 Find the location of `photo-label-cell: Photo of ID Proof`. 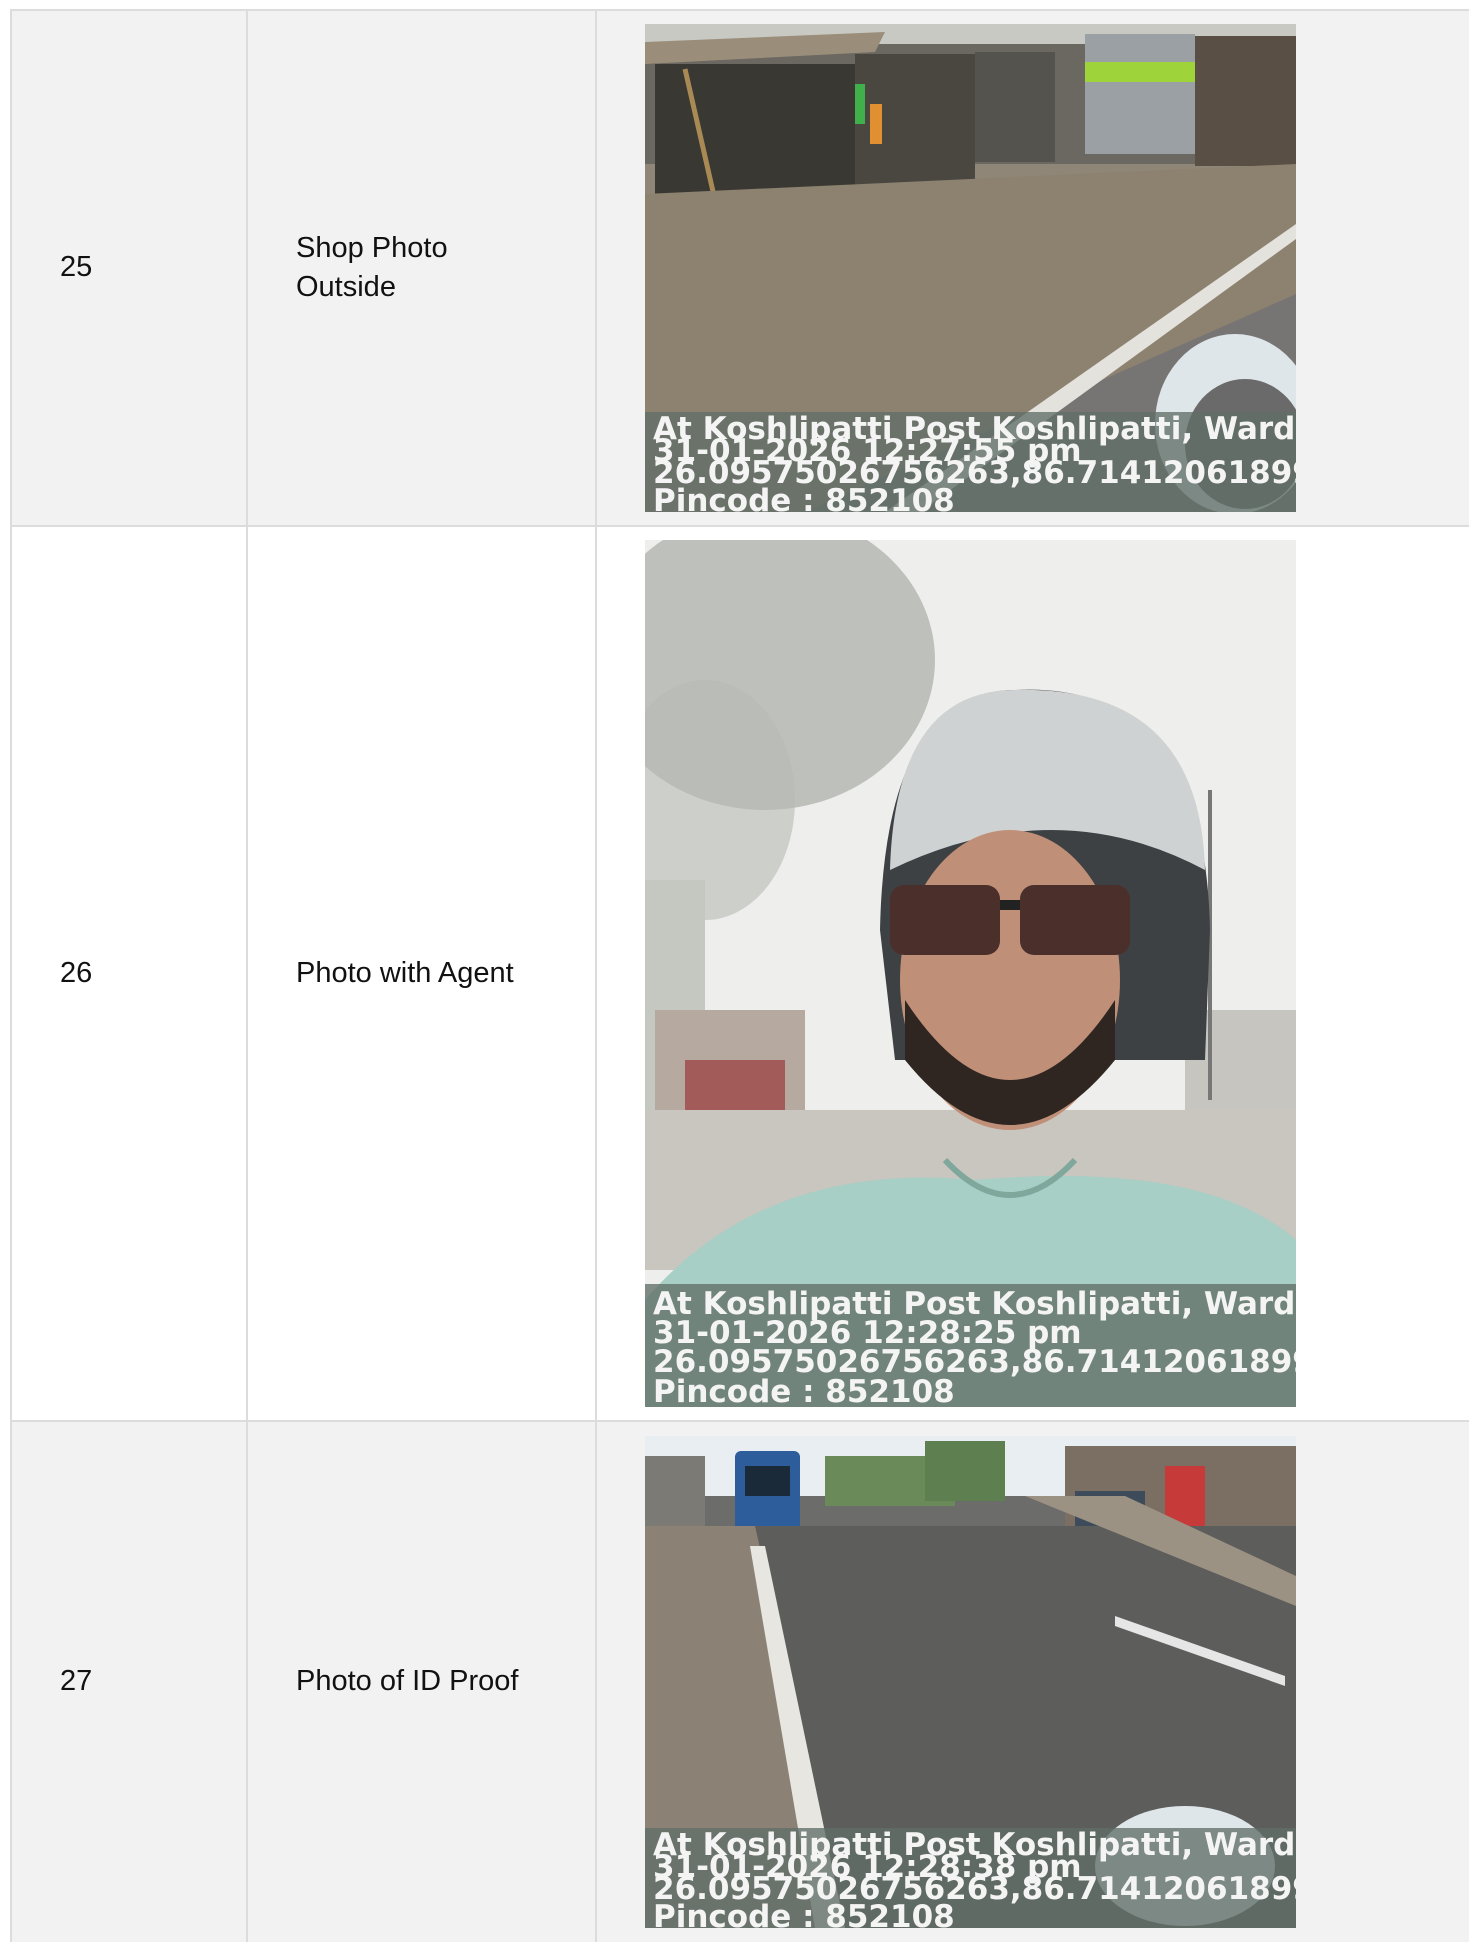

photo-label-cell: Photo of ID Proof is located at coordinates (422, 1682).